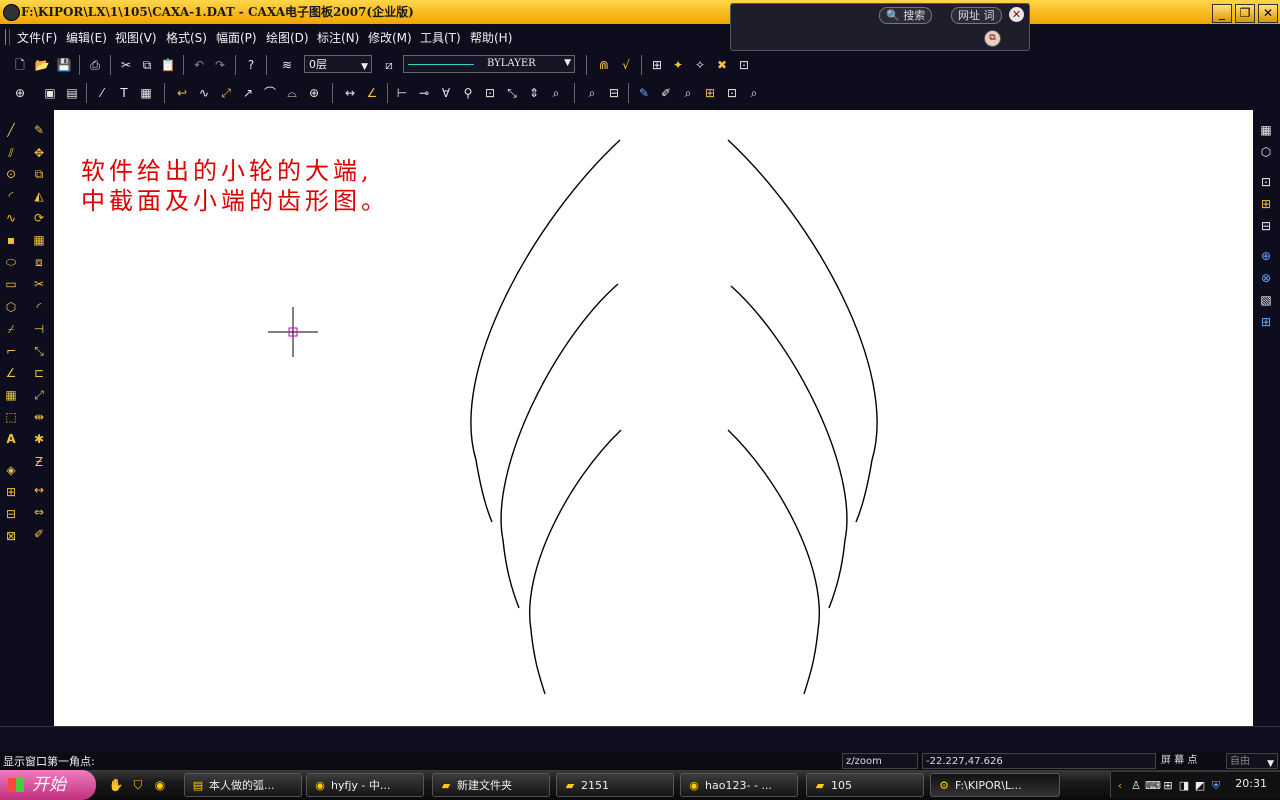  What do you see at coordinates (372, 93) in the screenshot?
I see `angle-dim-icon: ∠` at bounding box center [372, 93].